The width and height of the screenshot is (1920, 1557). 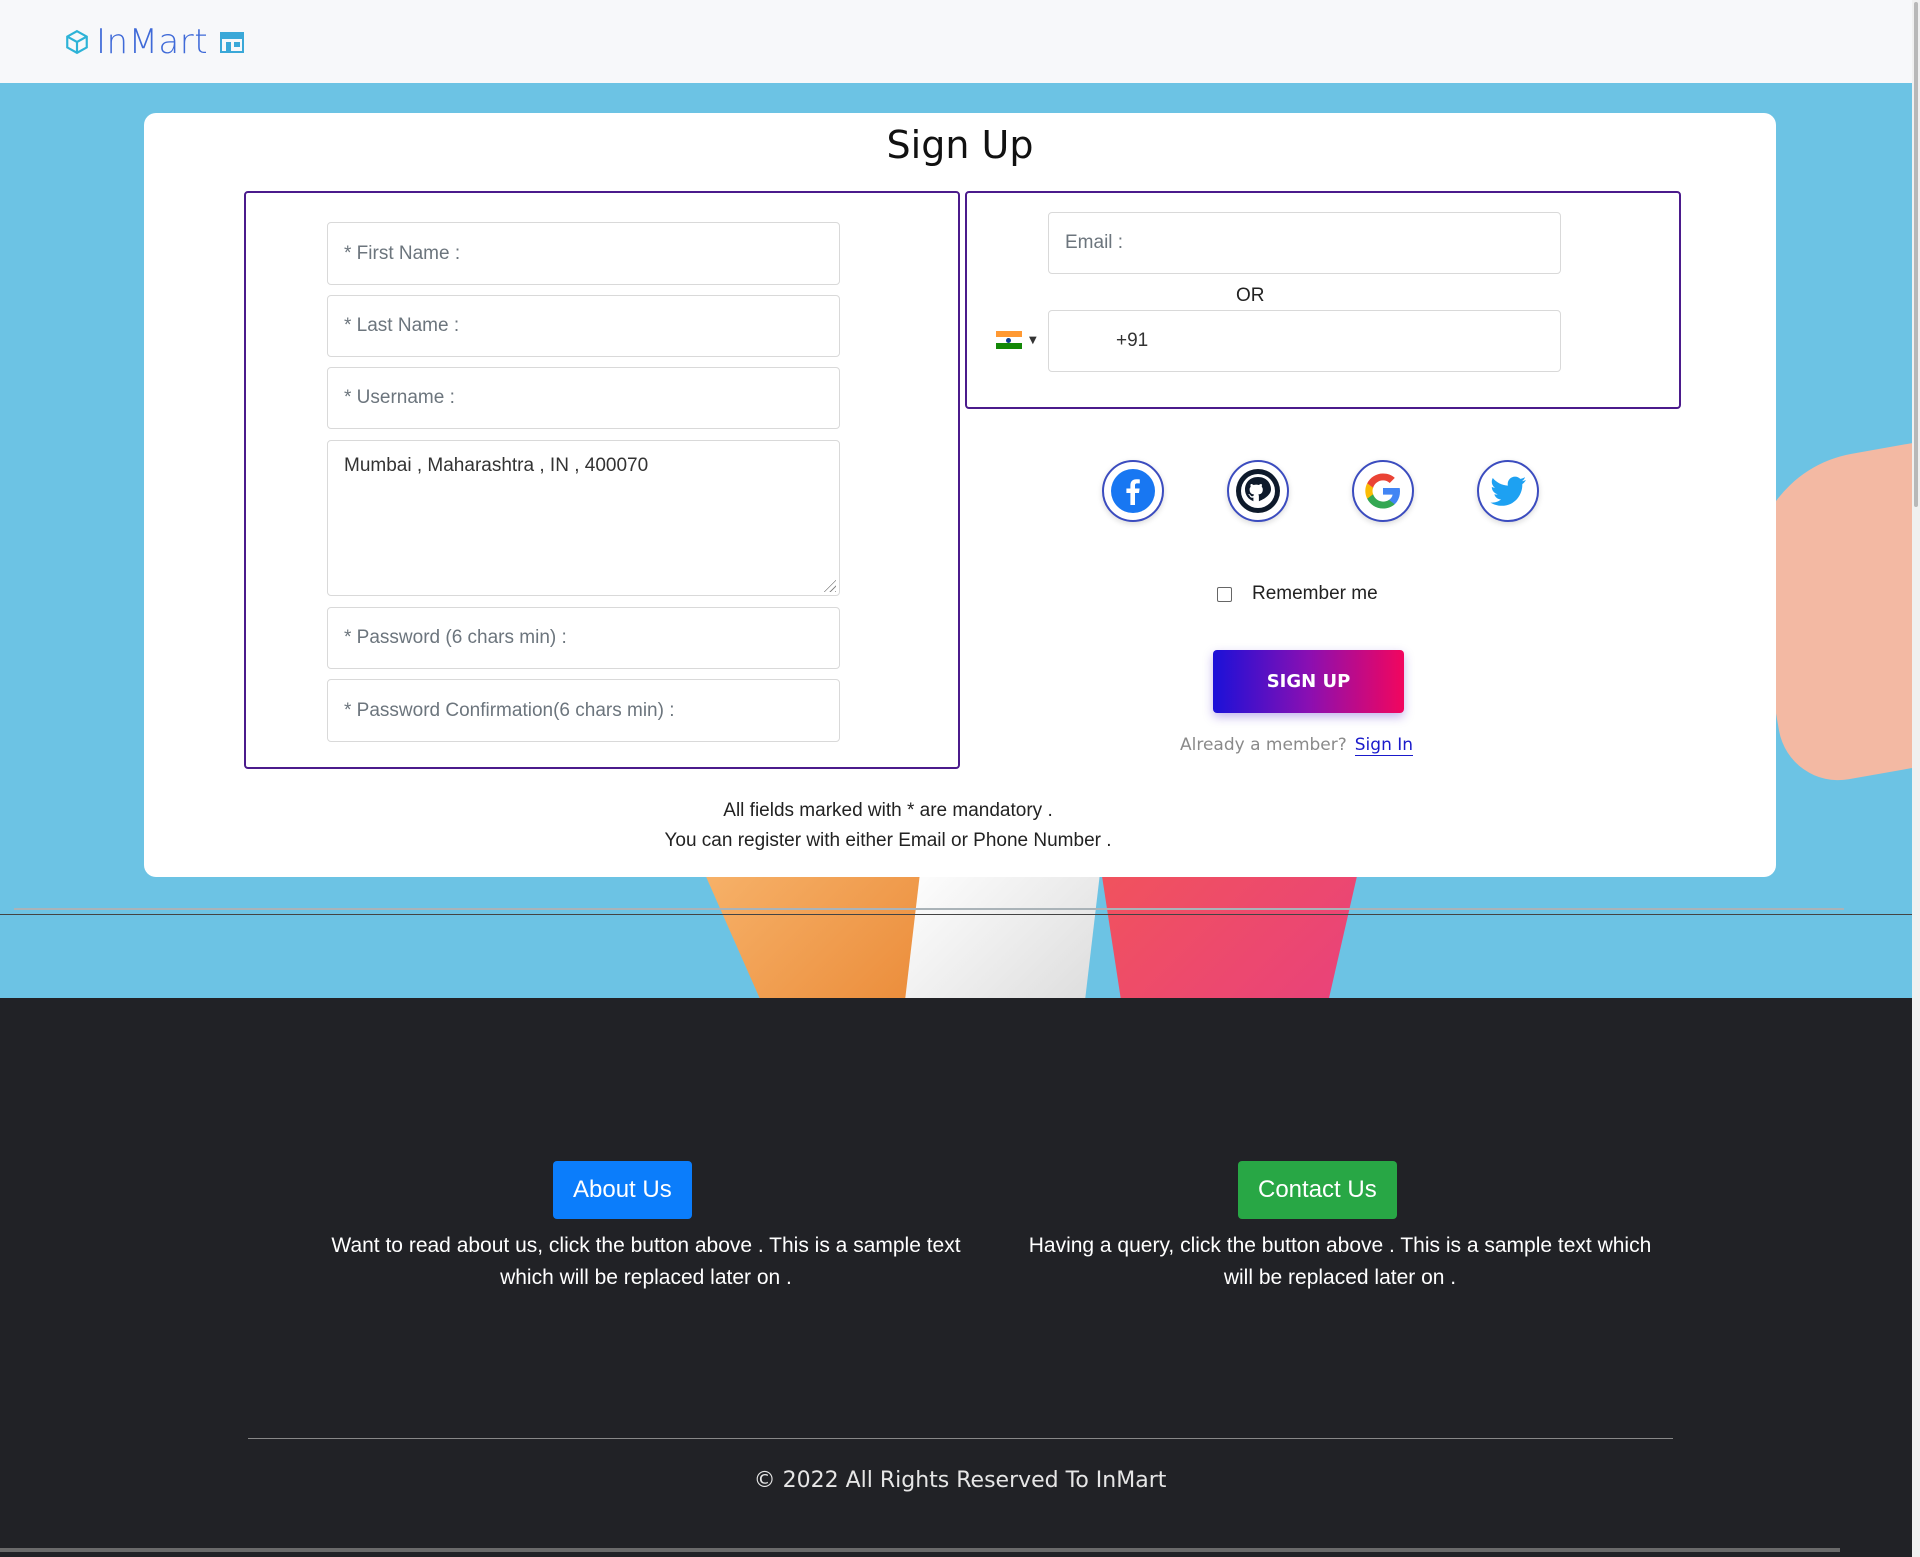 I want to click on github-icon, so click(x=1258, y=491).